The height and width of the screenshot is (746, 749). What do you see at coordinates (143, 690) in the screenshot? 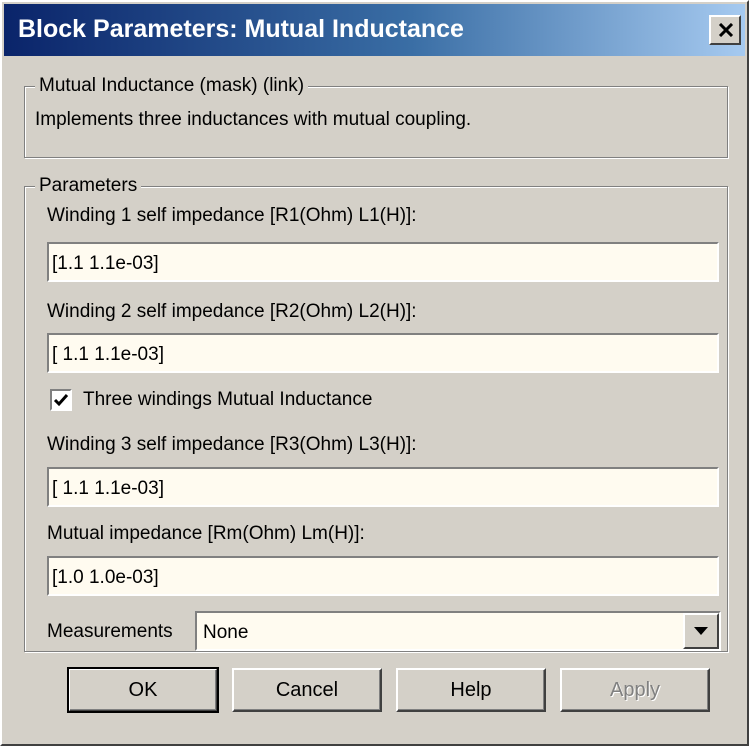
I see `ok-button: OK` at bounding box center [143, 690].